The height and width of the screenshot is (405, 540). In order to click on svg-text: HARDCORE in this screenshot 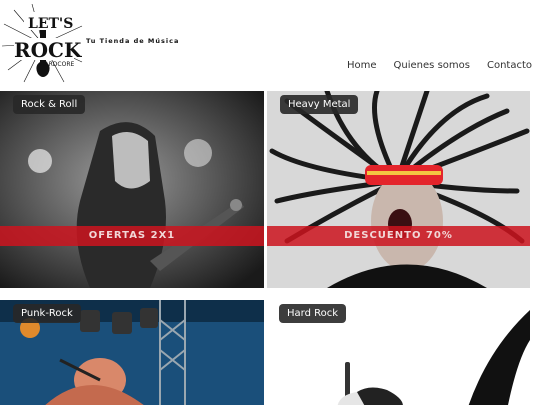, I will do `click(57, 64)`.